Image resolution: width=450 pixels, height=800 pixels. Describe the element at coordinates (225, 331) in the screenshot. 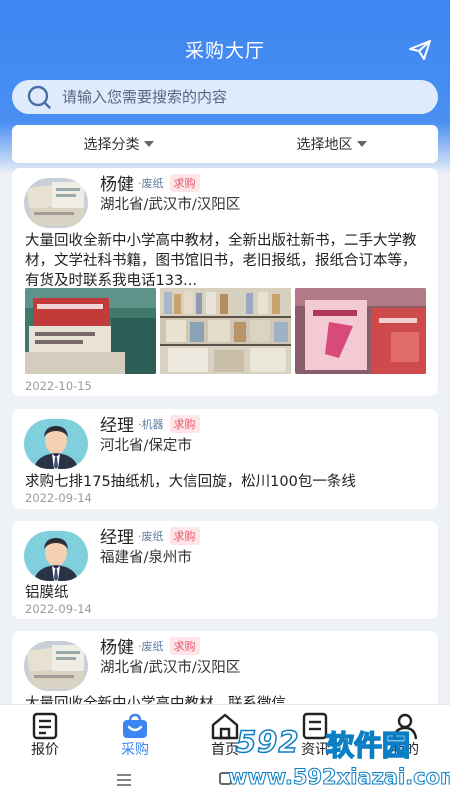

I see `bookshelf-photo` at that location.